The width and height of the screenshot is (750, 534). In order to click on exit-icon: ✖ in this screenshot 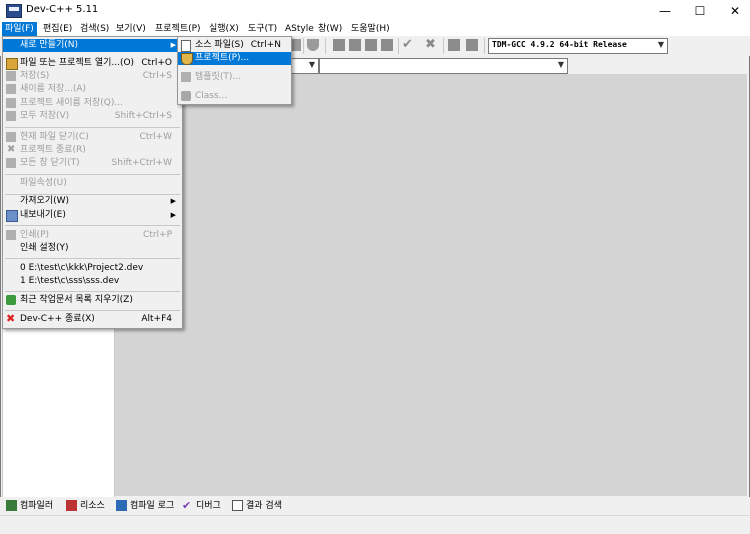, I will do `click(11, 318)`.